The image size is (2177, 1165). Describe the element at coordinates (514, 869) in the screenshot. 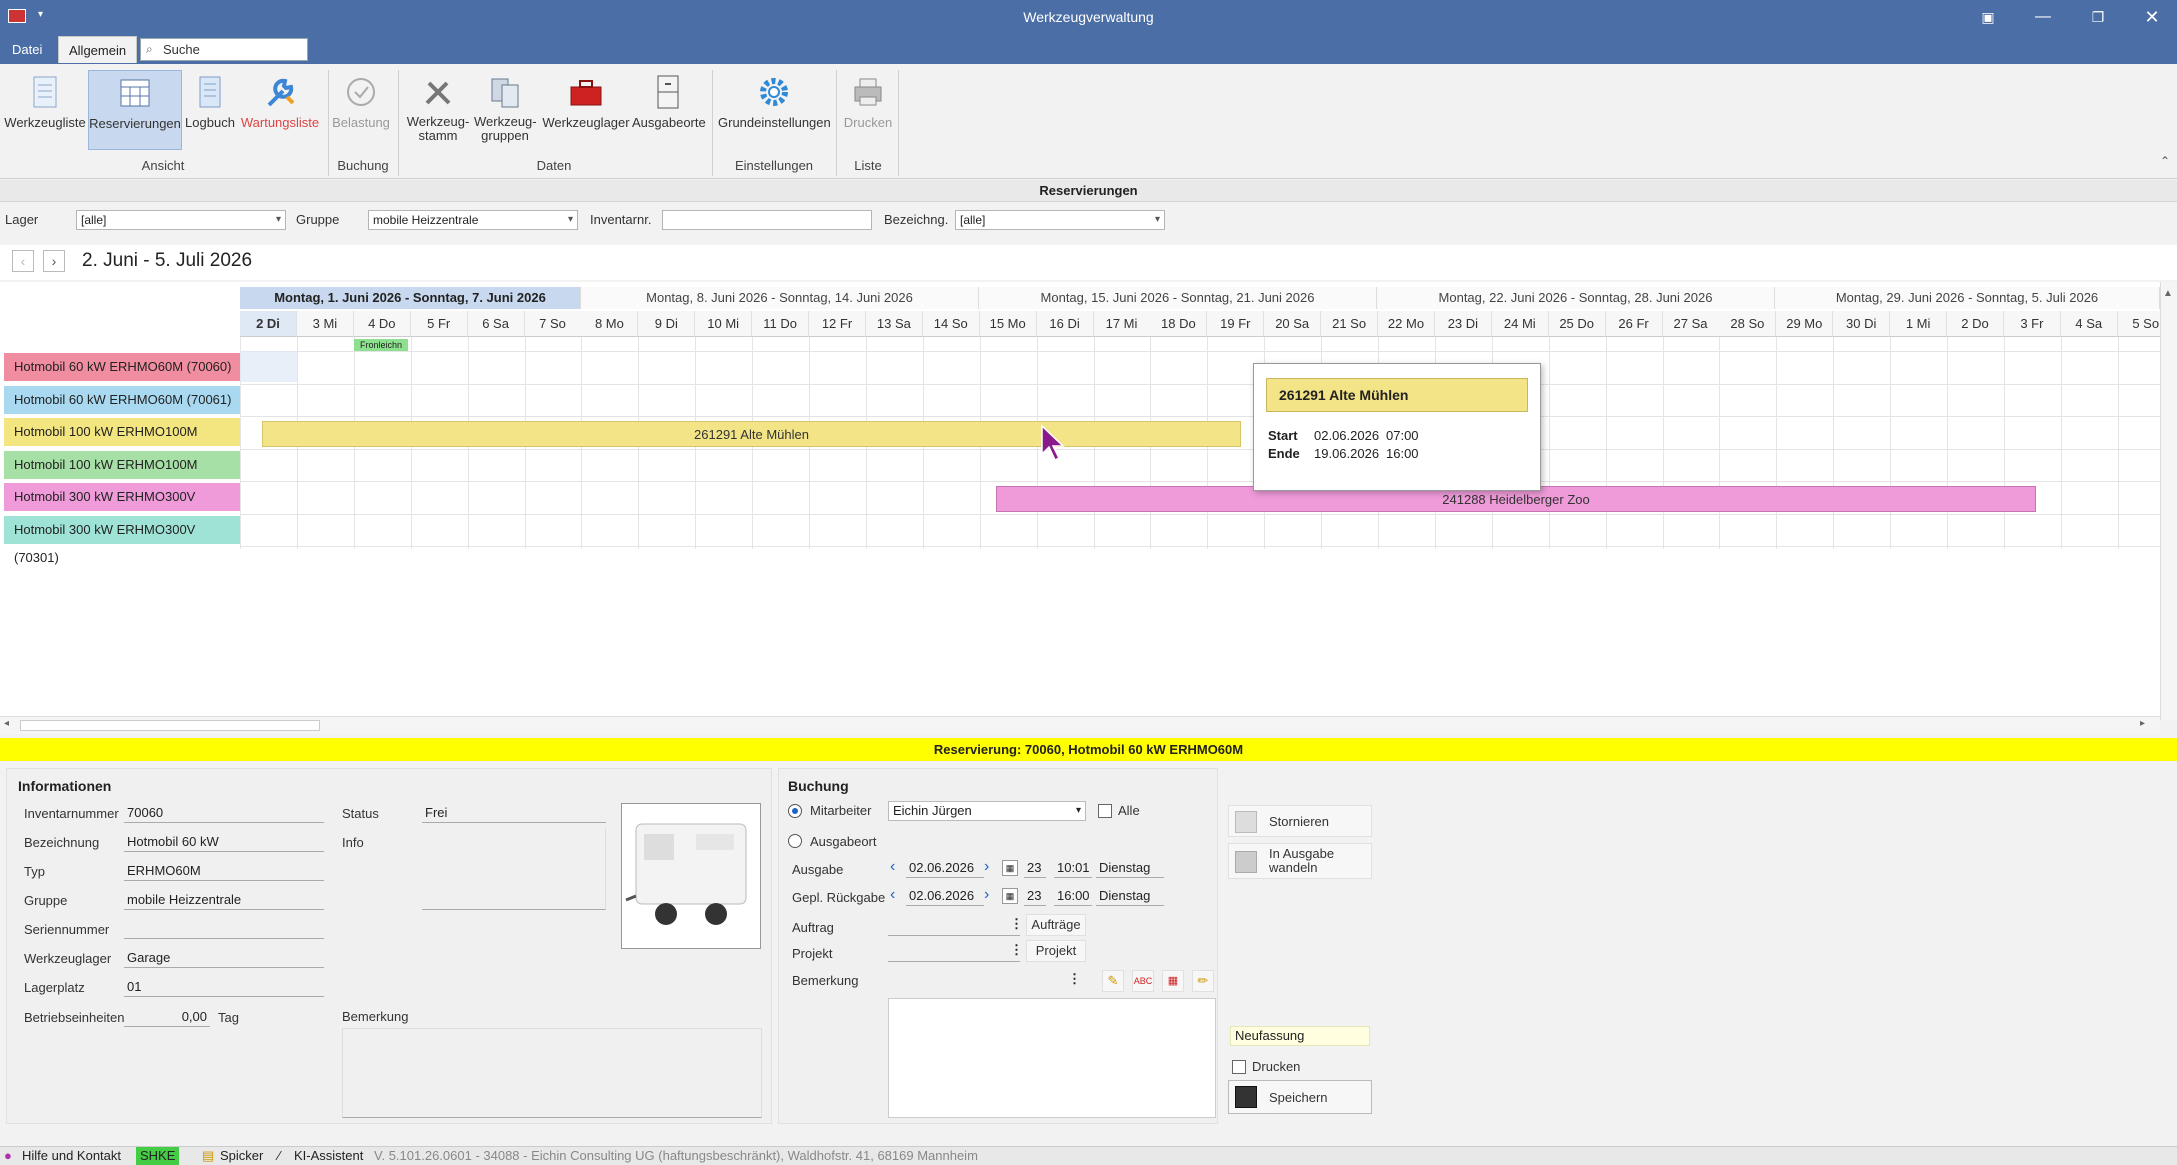

I see `info-textarea` at that location.